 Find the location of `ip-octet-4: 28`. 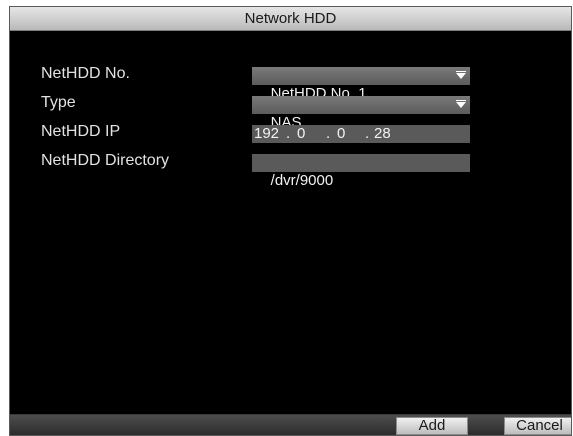

ip-octet-4: 28 is located at coordinates (382, 133).